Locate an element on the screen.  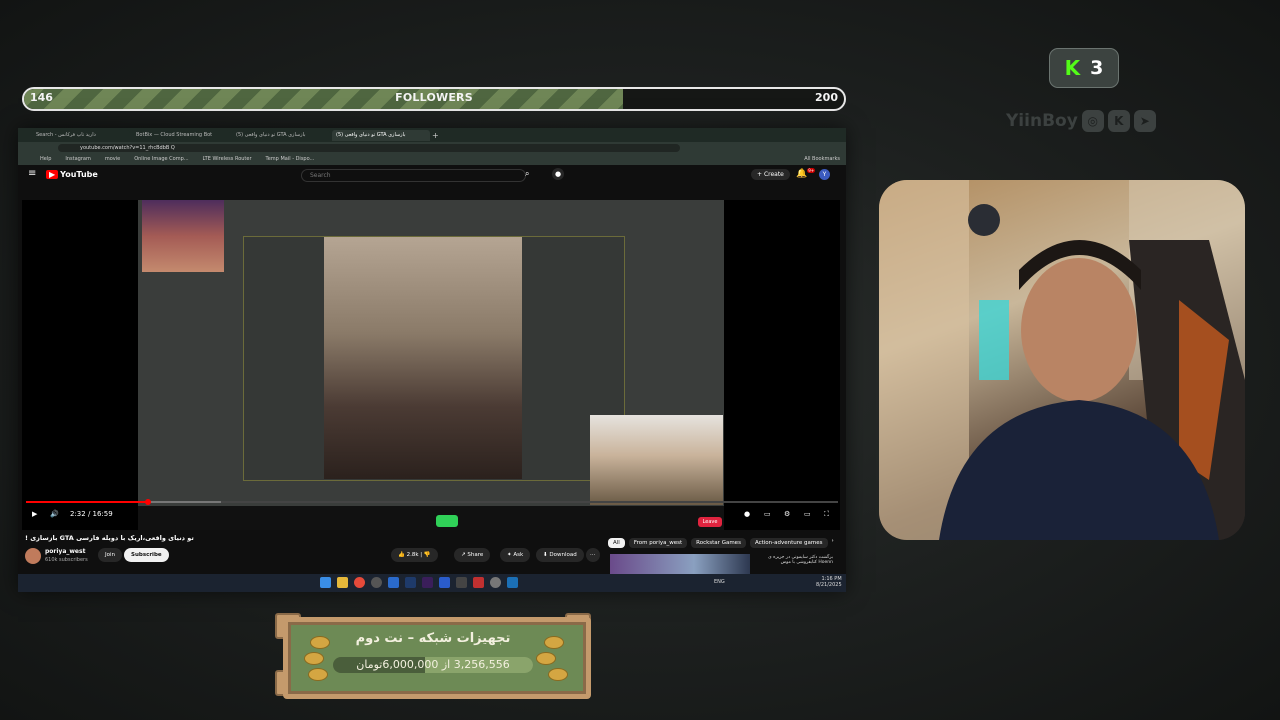
video-main-camera is located at coordinates (434, 358).